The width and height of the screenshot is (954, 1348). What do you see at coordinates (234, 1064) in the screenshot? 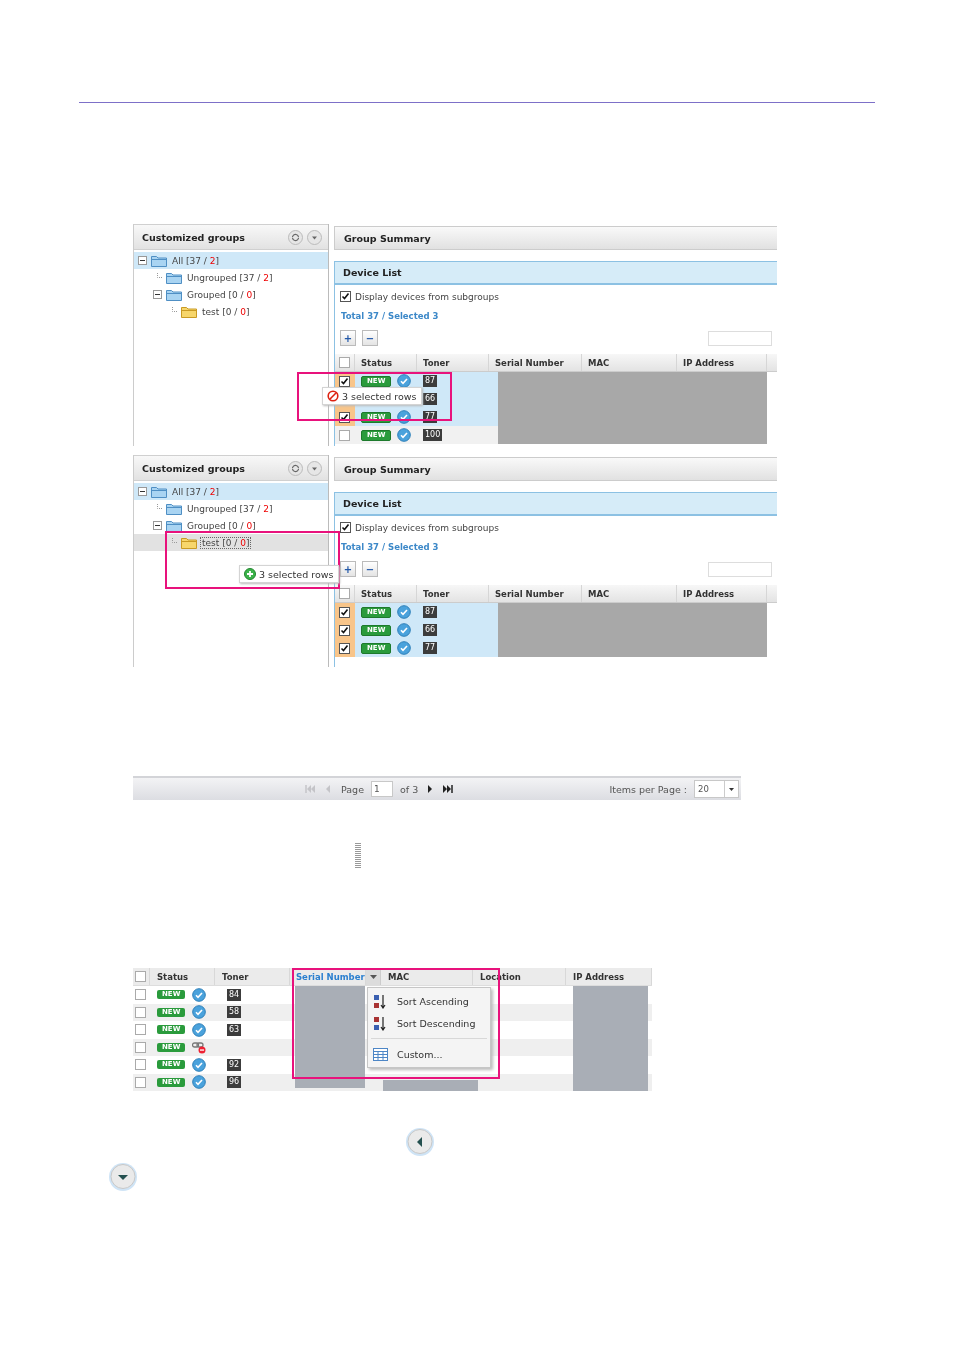
I see `toner-value: 92` at bounding box center [234, 1064].